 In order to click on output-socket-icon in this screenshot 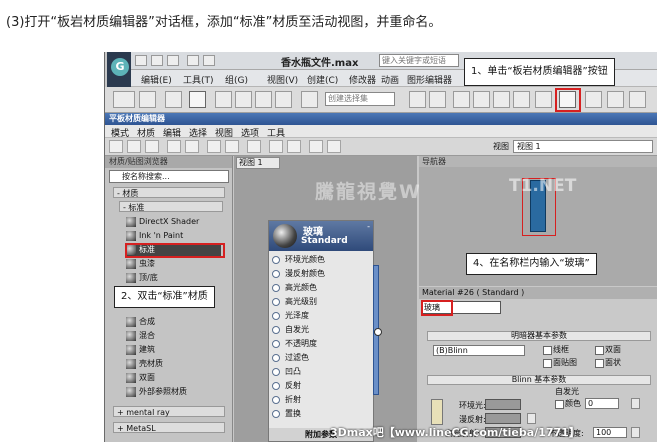, I will do `click(378, 332)`.